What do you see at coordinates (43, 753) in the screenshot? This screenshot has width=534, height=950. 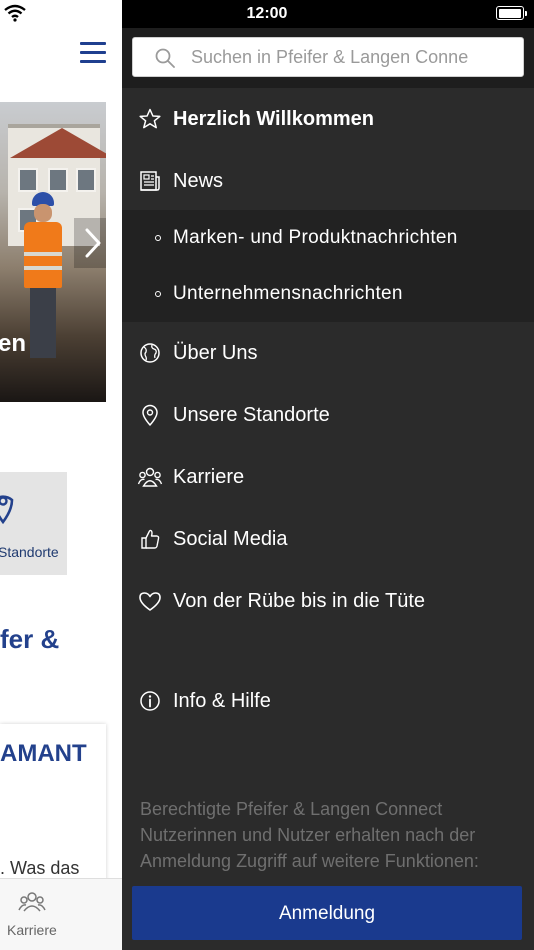 I see `card-title: AMANT` at bounding box center [43, 753].